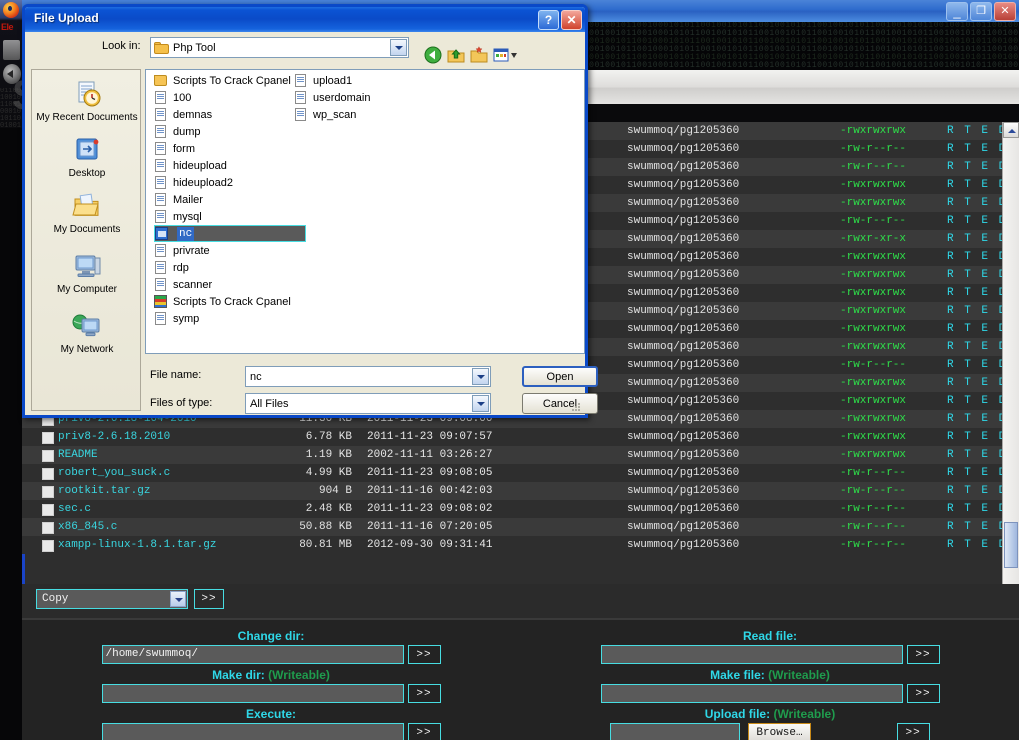  What do you see at coordinates (433, 55) in the screenshot?
I see `back-icon` at bounding box center [433, 55].